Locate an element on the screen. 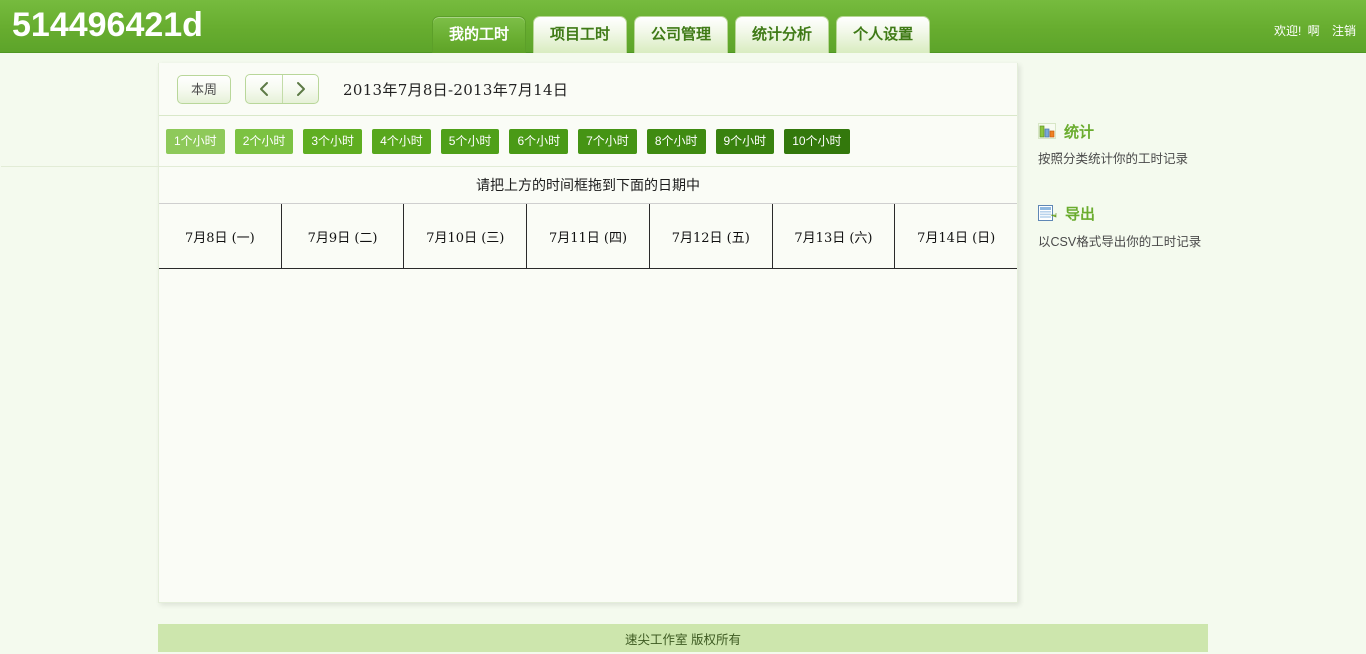  sidebar-block-export: 导出 以CSV格式导出你的工时记录 is located at coordinates (1188, 227).